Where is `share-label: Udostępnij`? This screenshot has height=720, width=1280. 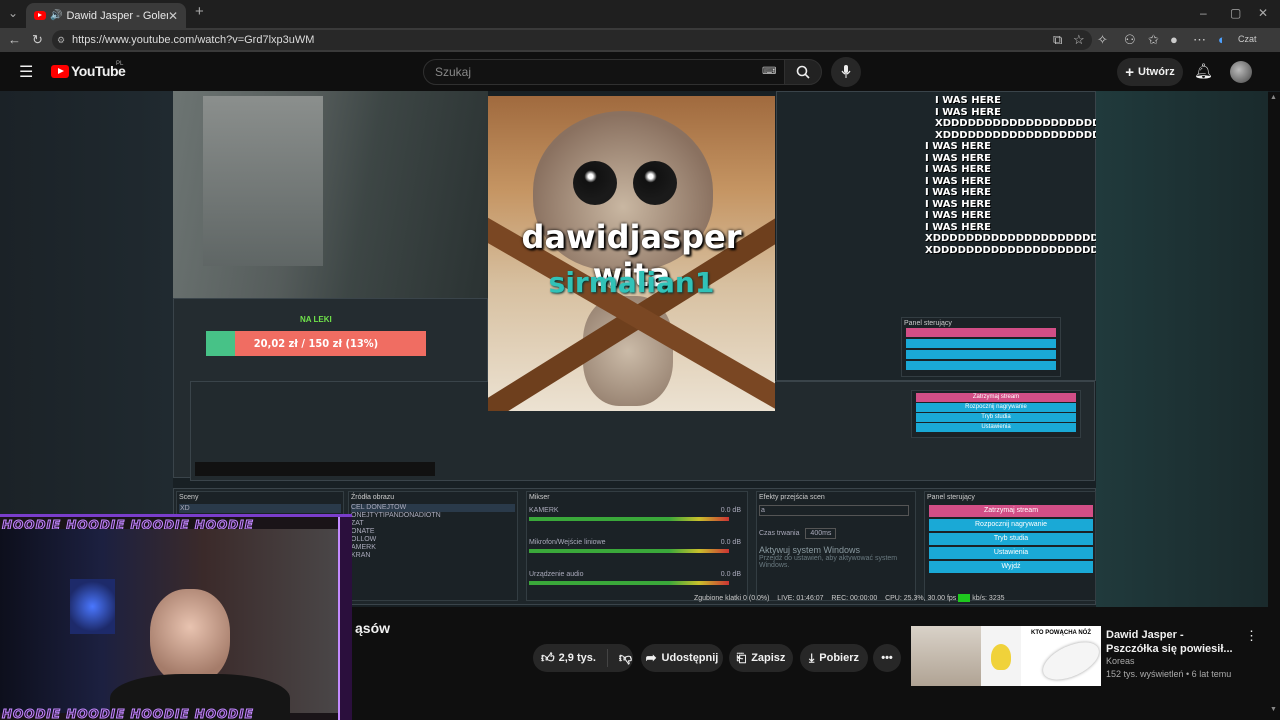
share-label: Udostępnij is located at coordinates (690, 658).